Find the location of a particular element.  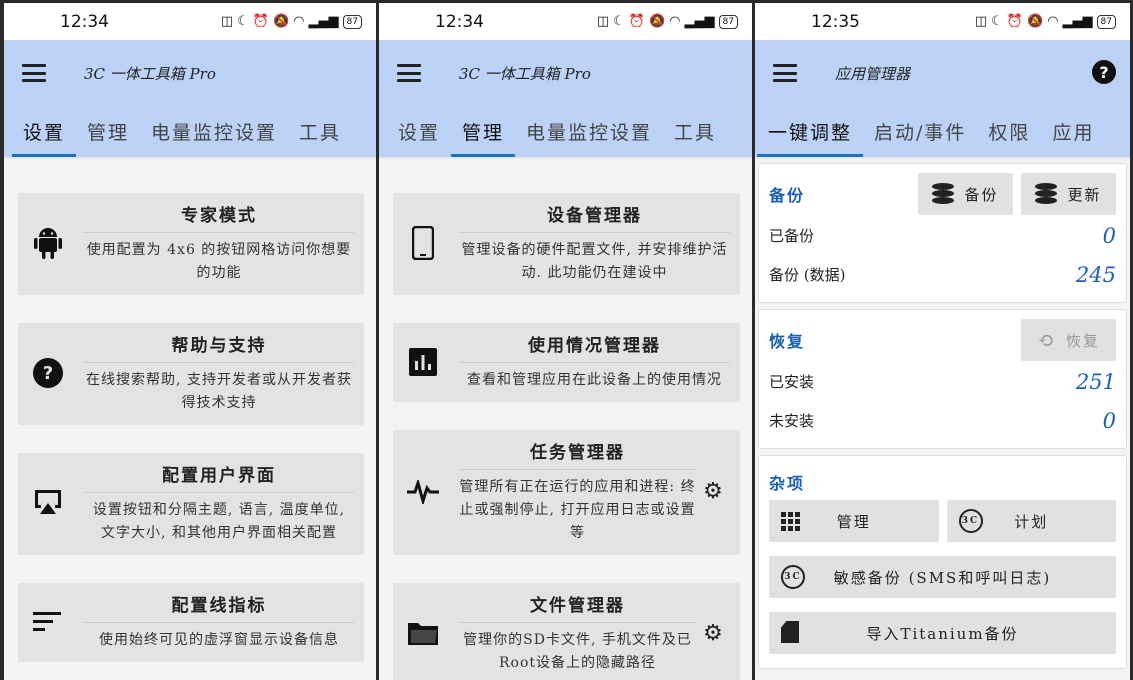

restore-button: ⟲ 恢复 is located at coordinates (1068, 340).